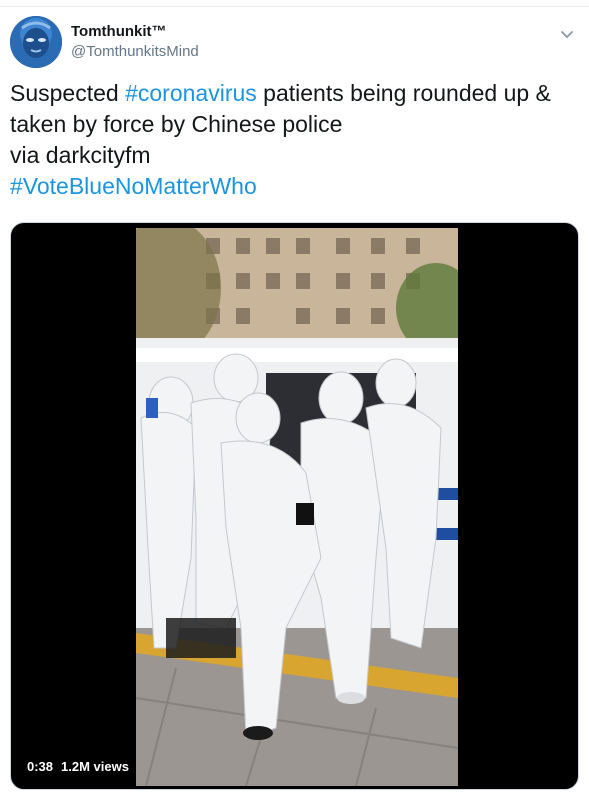 The image size is (589, 795). I want to click on tweet-text-line-4: #VoteBlueNoMatterWho, so click(290, 186).